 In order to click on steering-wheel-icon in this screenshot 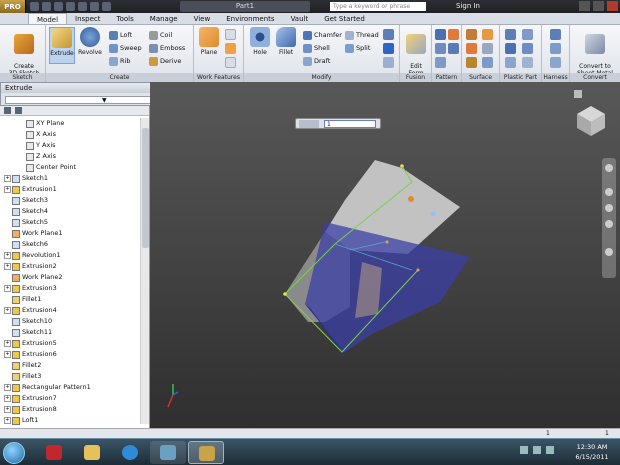, I will do `click(609, 168)`.